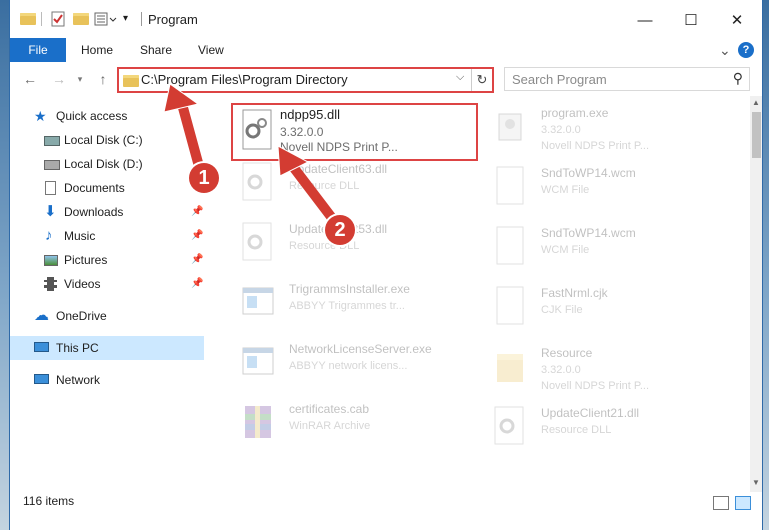 The image size is (769, 530). I want to click on nav-network: Network, so click(107, 380).